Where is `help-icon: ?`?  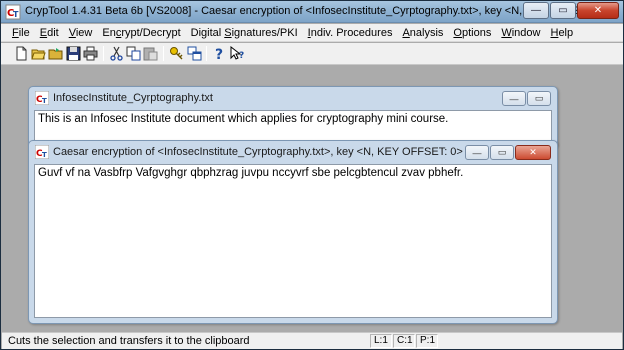
help-icon: ? is located at coordinates (219, 53).